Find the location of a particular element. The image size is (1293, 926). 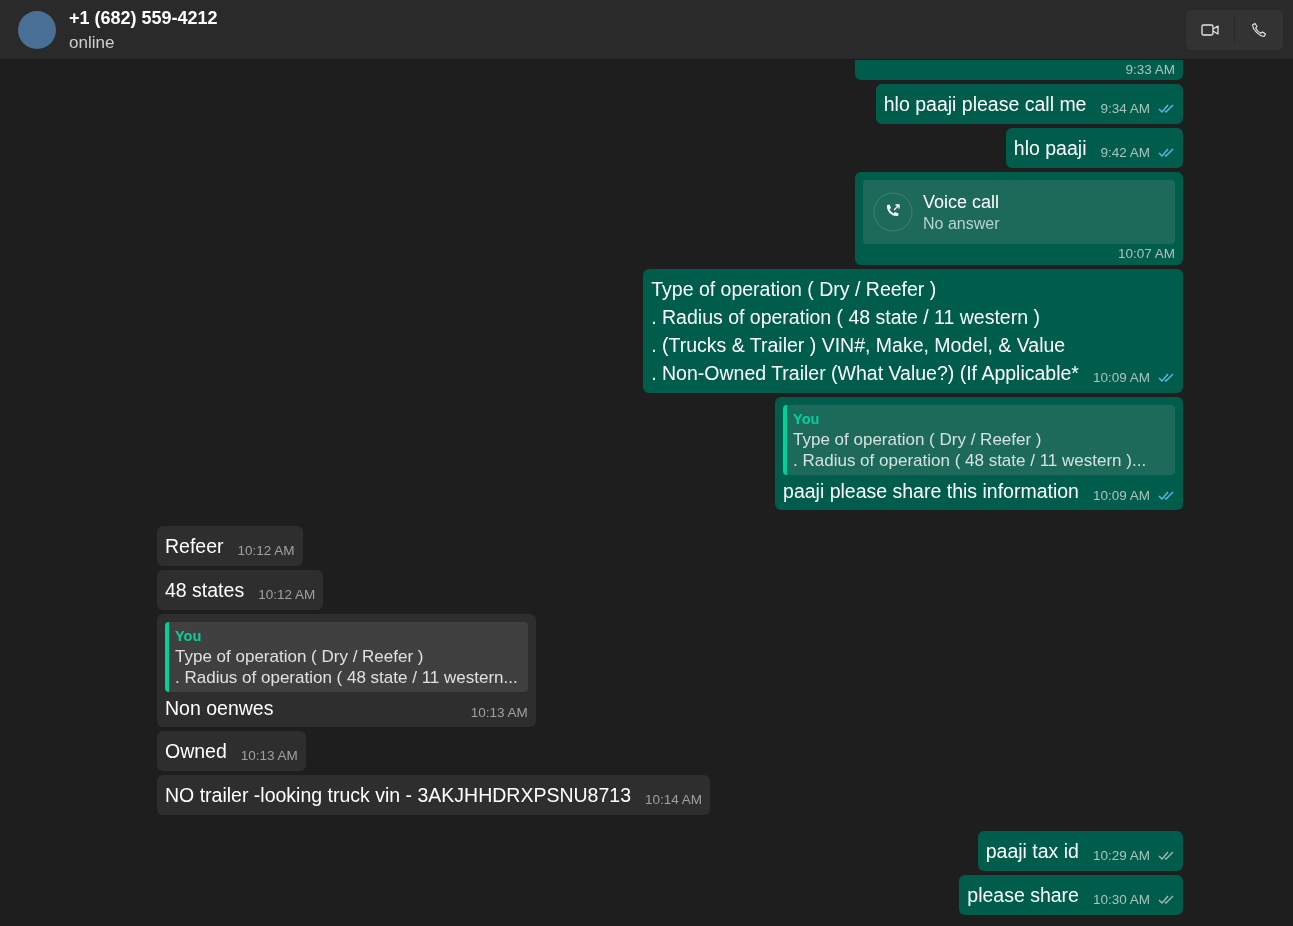

message-text: Non oenwes is located at coordinates (219, 708).